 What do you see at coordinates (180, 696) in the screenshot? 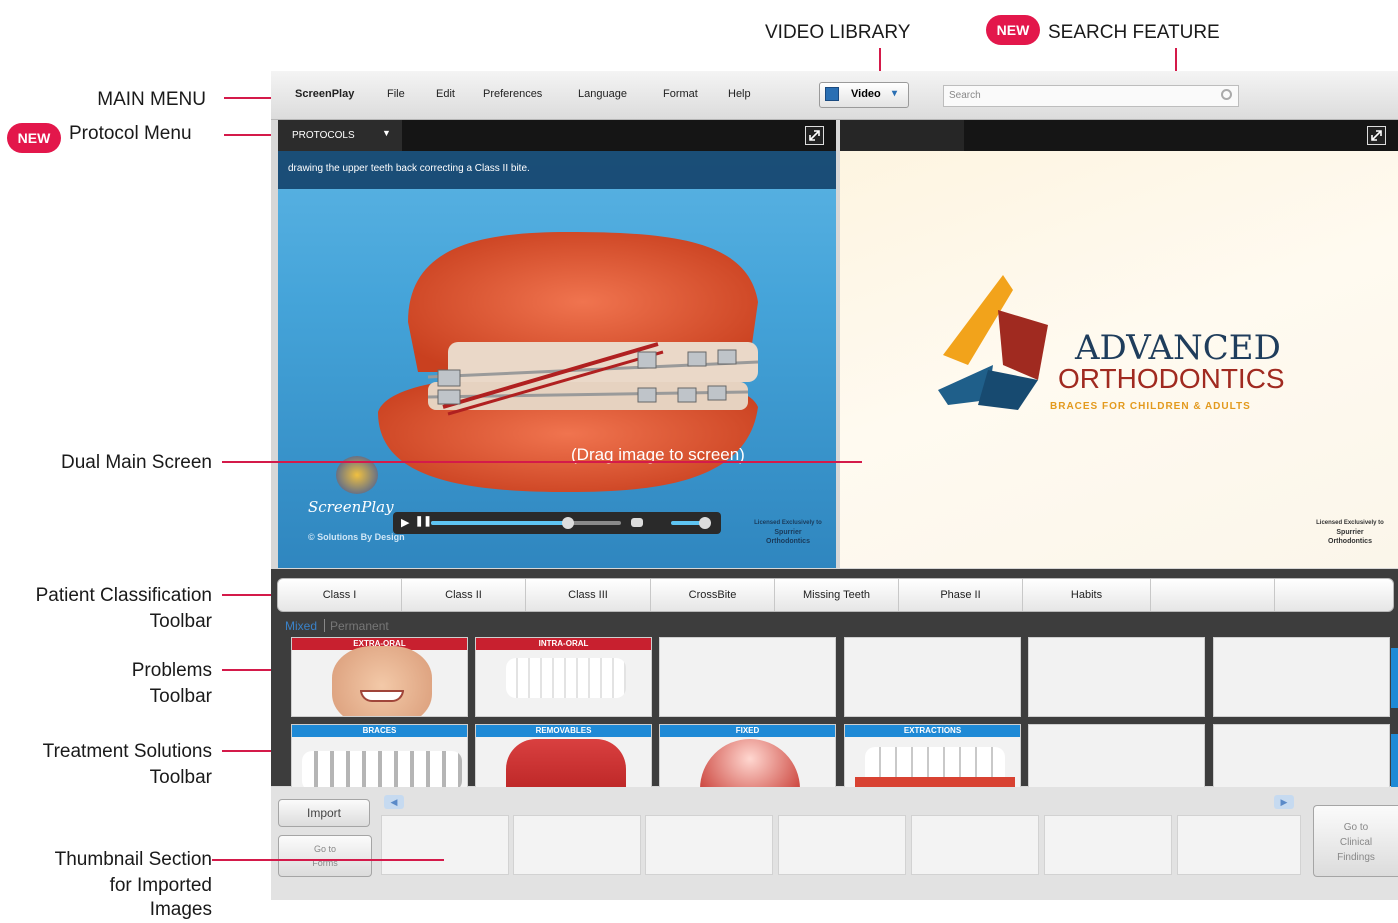
I see `problems-annotation-2: Toolbar` at bounding box center [180, 696].